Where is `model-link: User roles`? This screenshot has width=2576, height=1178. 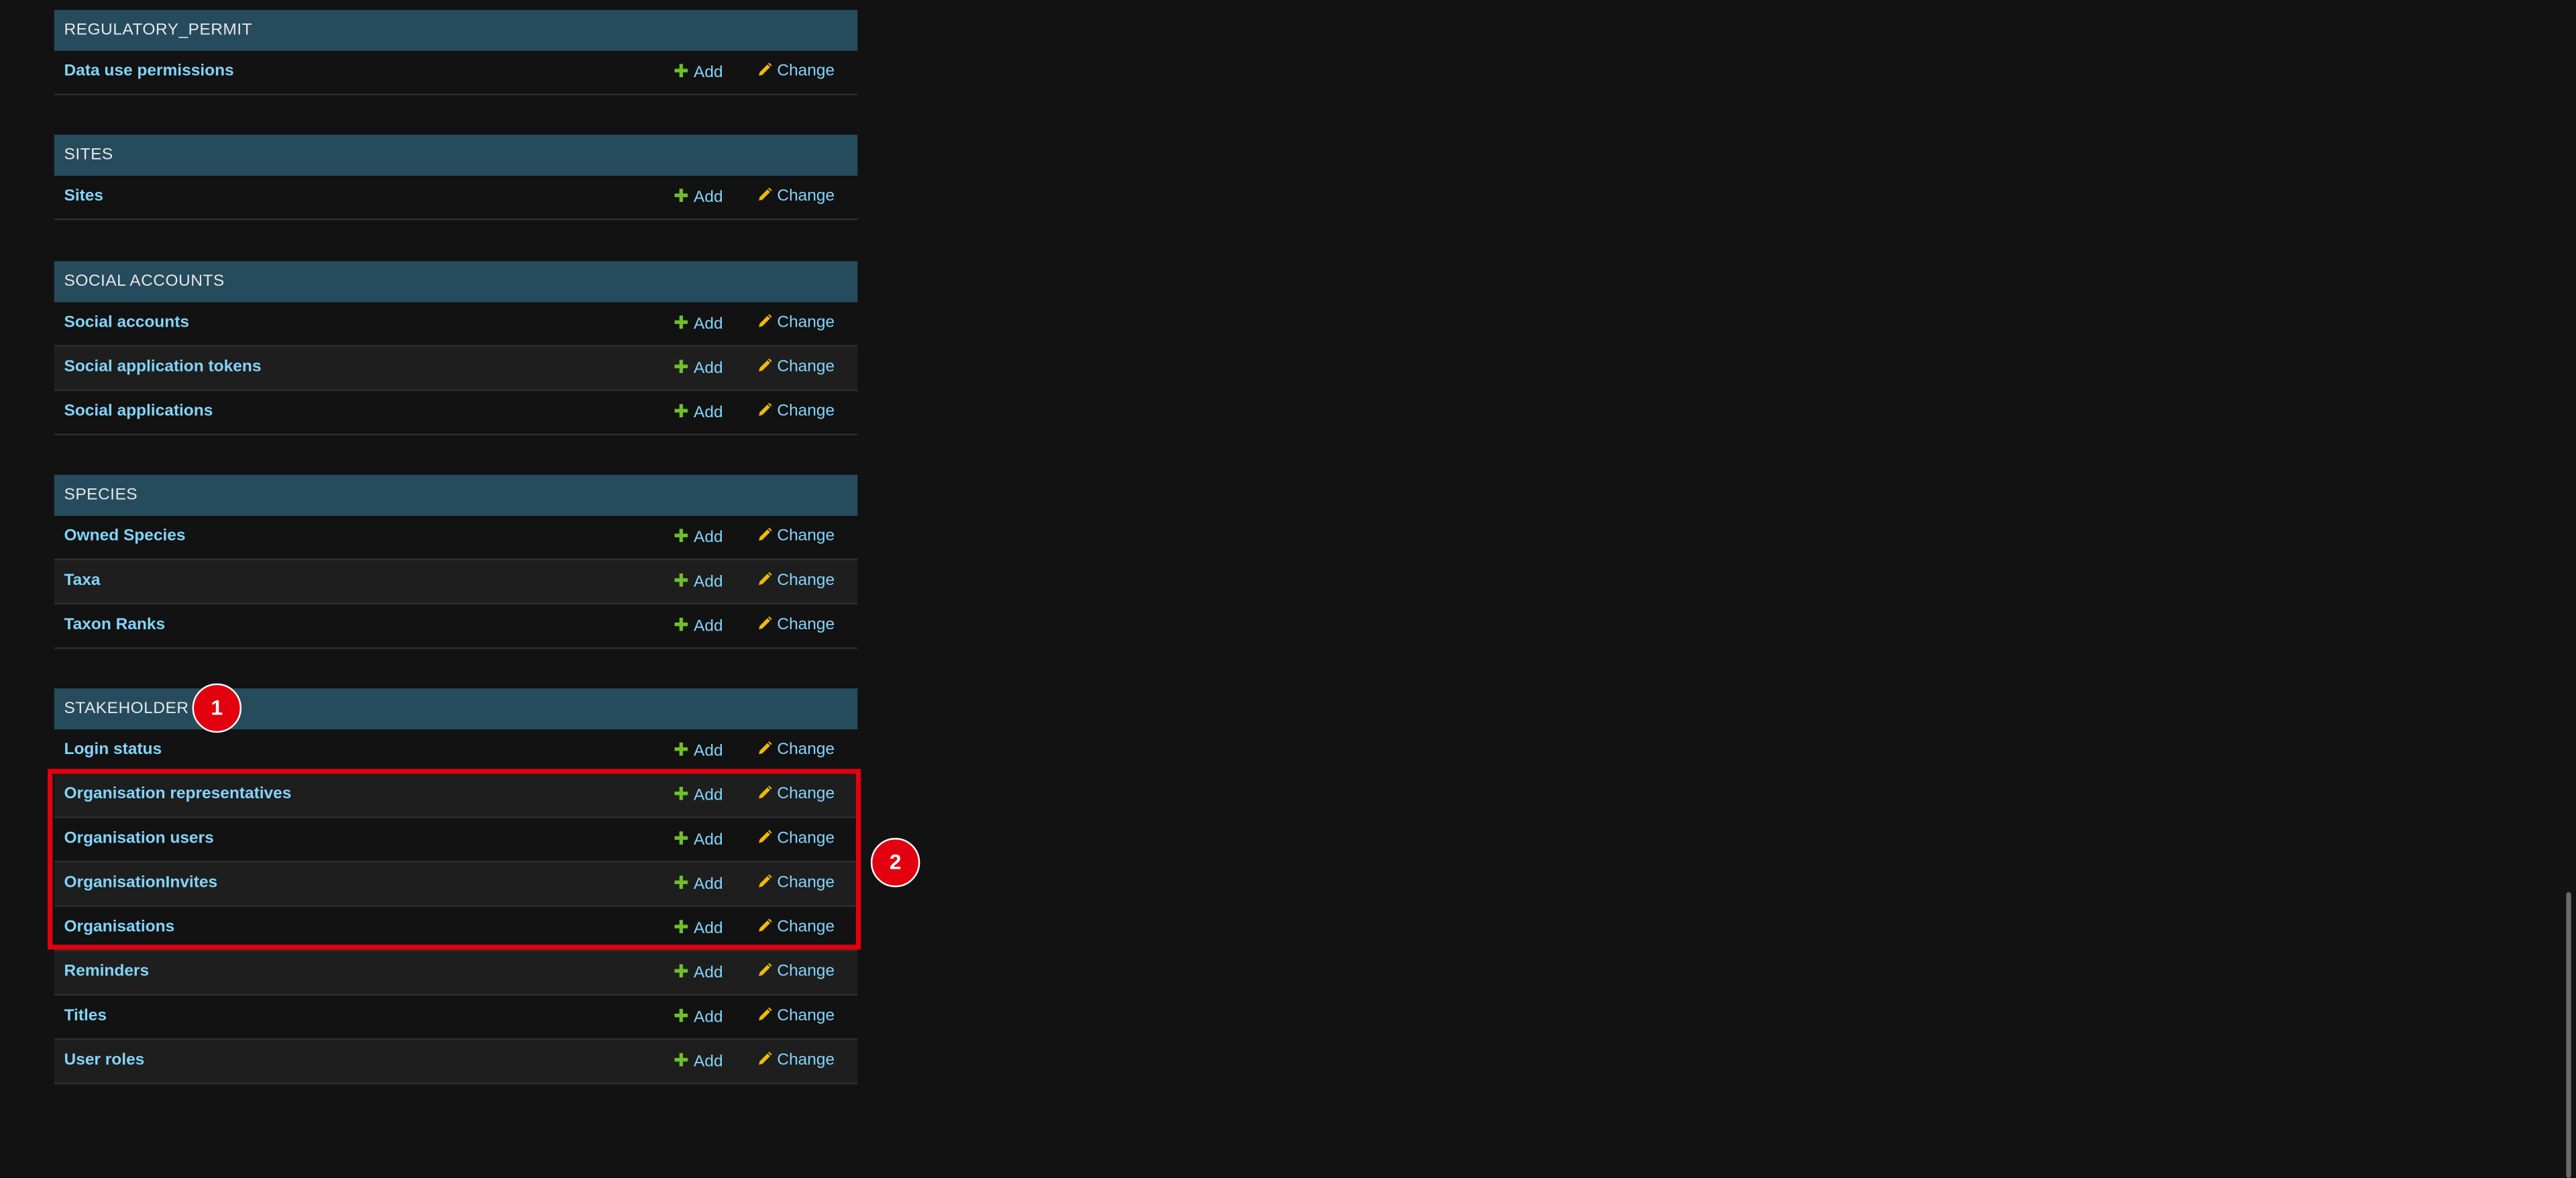 model-link: User roles is located at coordinates (104, 1062).